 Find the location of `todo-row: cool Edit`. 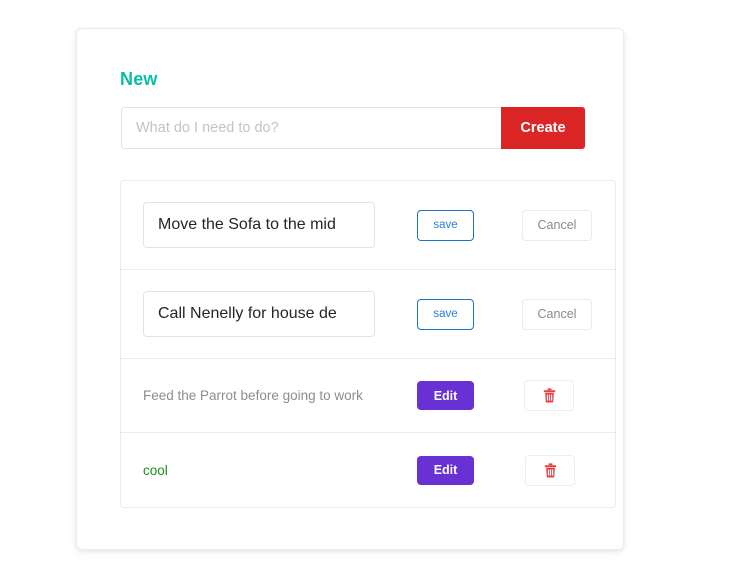

todo-row: cool Edit is located at coordinates (368, 470).